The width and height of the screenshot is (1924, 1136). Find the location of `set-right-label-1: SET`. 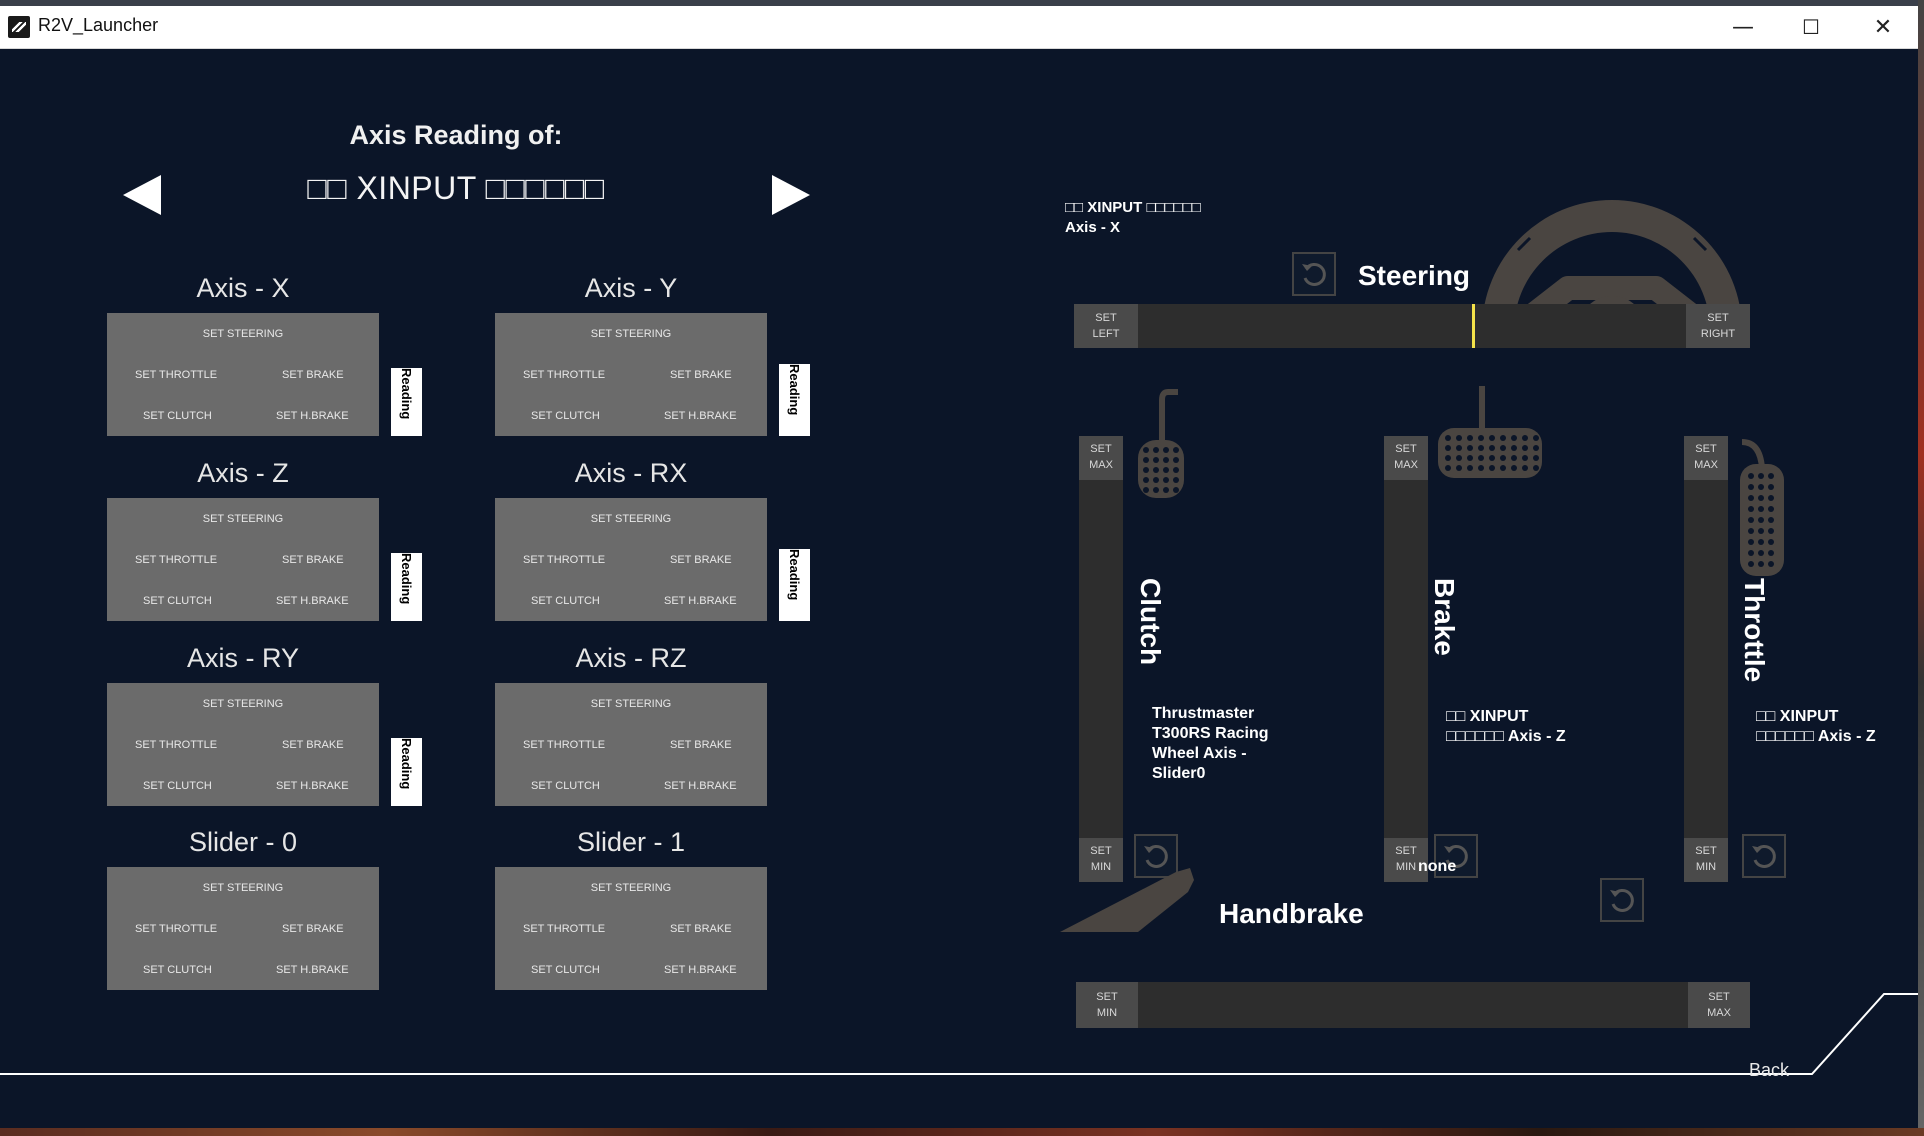

set-right-label-1: SET is located at coordinates (1718, 318).